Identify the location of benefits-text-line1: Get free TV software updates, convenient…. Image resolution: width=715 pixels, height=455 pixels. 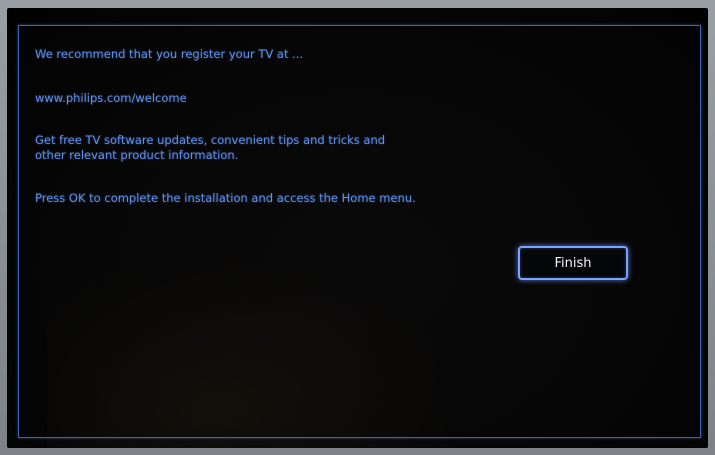
(210, 140).